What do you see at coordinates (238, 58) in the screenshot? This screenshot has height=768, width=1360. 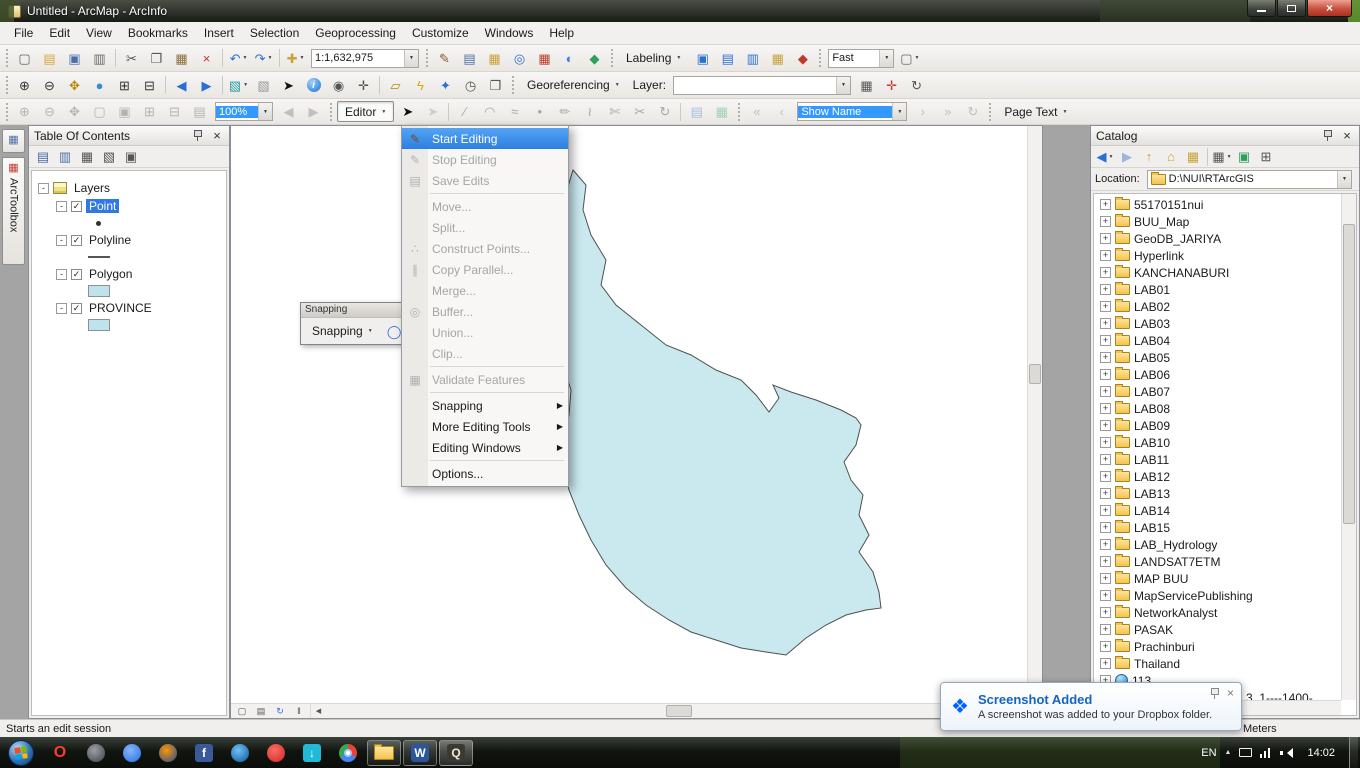 I see `undo-button: ↶ ▼` at bounding box center [238, 58].